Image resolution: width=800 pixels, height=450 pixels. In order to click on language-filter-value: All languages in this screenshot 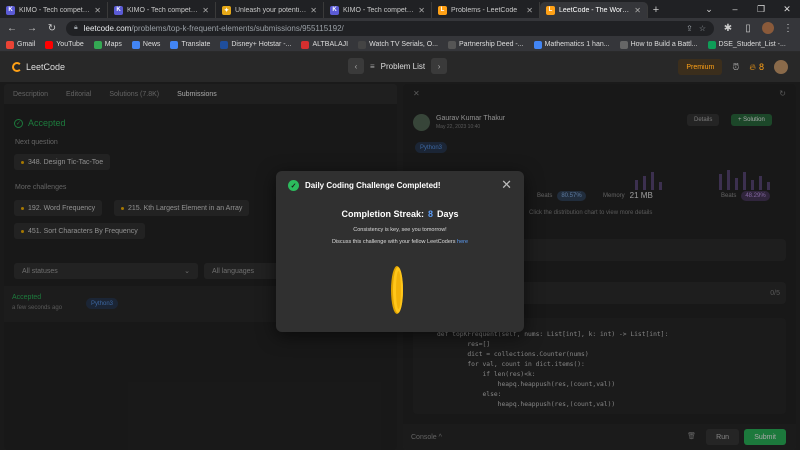, I will do `click(233, 271)`.